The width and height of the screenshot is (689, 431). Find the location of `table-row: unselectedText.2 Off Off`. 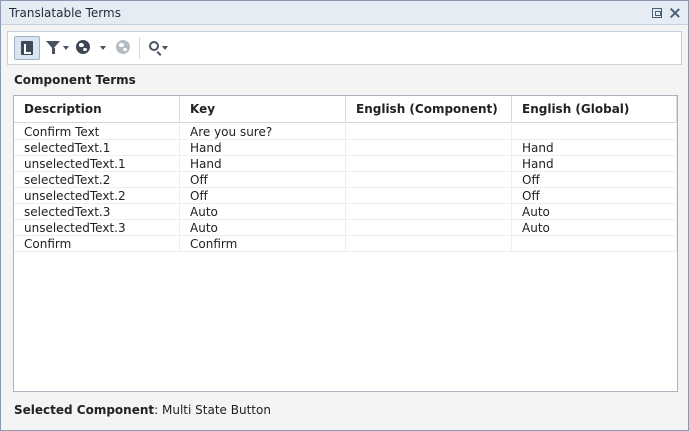

table-row: unselectedText.2 Off Off is located at coordinates (345, 196).